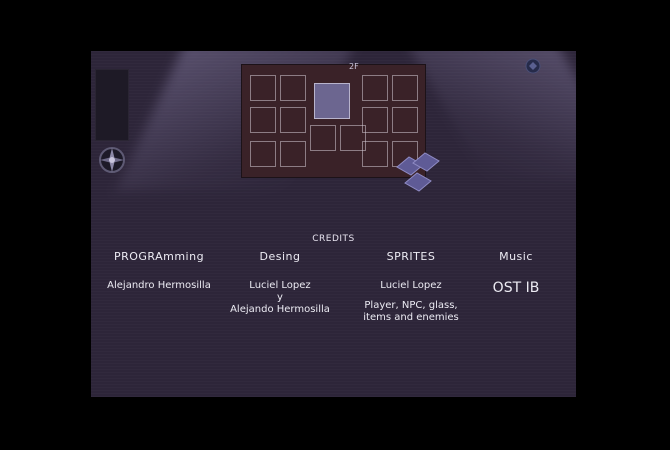 Image resolution: width=670 pixels, height=450 pixels. Describe the element at coordinates (112, 160) in the screenshot. I see `compass-icon` at that location.